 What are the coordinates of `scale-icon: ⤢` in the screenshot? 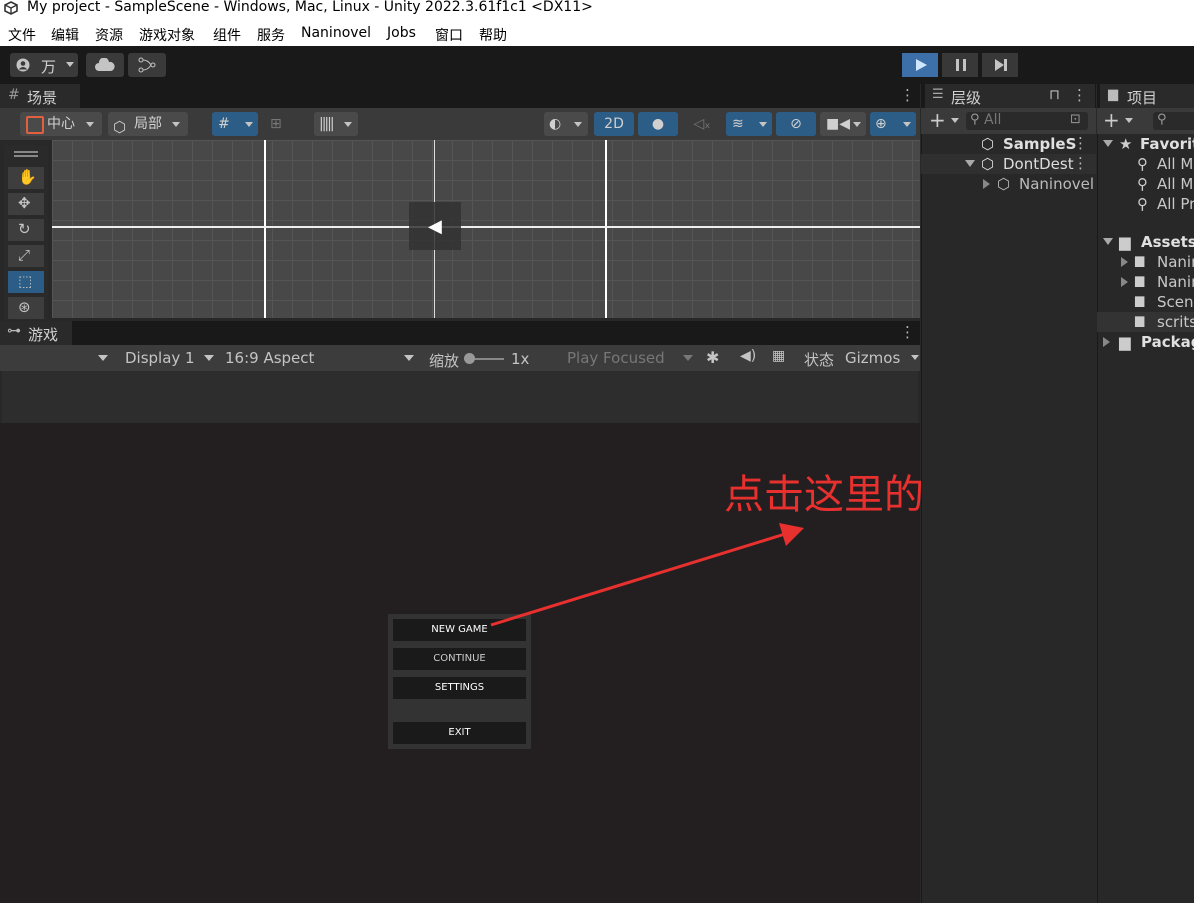 It's located at (24, 255).